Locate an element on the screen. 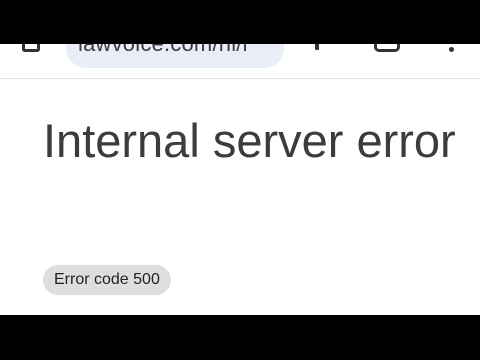  url-text: lawvoice.com/hi/i is located at coordinates (163, 50).